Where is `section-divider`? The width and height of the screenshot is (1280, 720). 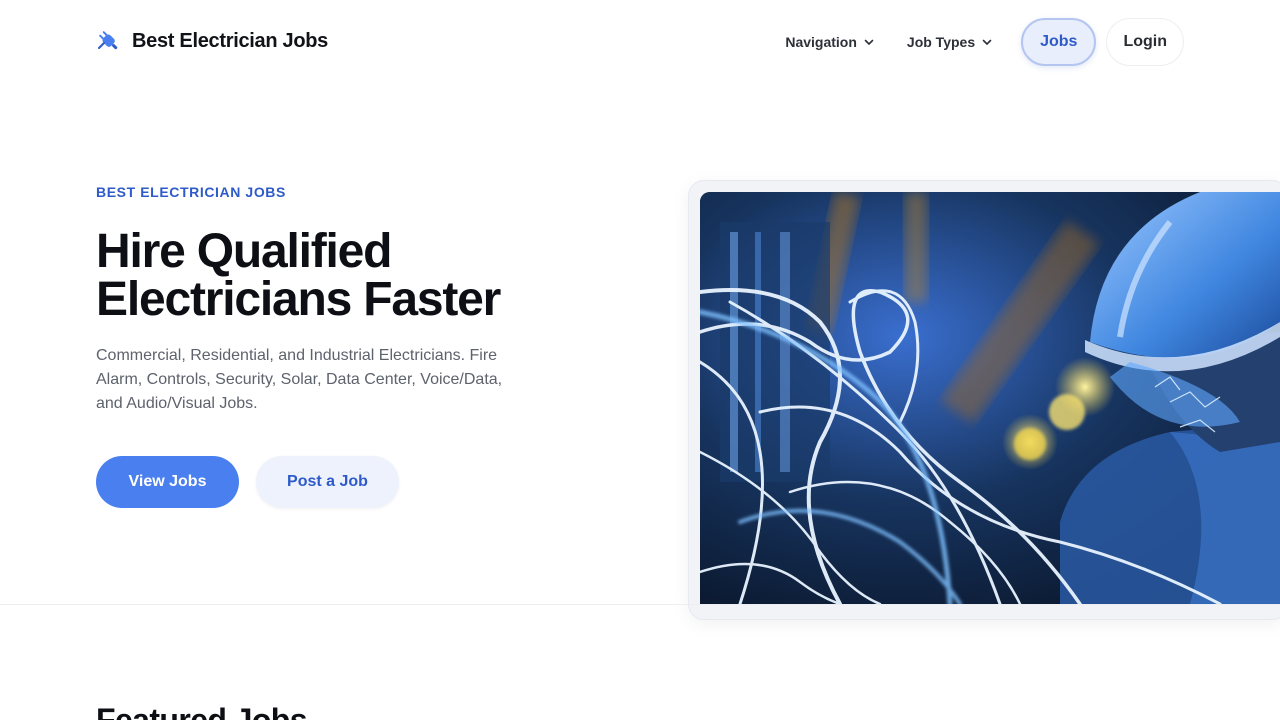
section-divider is located at coordinates (640, 604).